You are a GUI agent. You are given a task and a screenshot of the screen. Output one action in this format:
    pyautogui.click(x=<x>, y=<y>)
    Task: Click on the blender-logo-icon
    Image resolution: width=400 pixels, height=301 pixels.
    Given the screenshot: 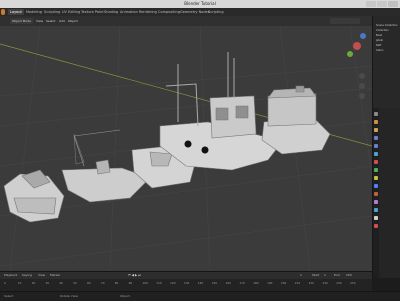 What is the action you would take?
    pyautogui.click(x=3, y=12)
    